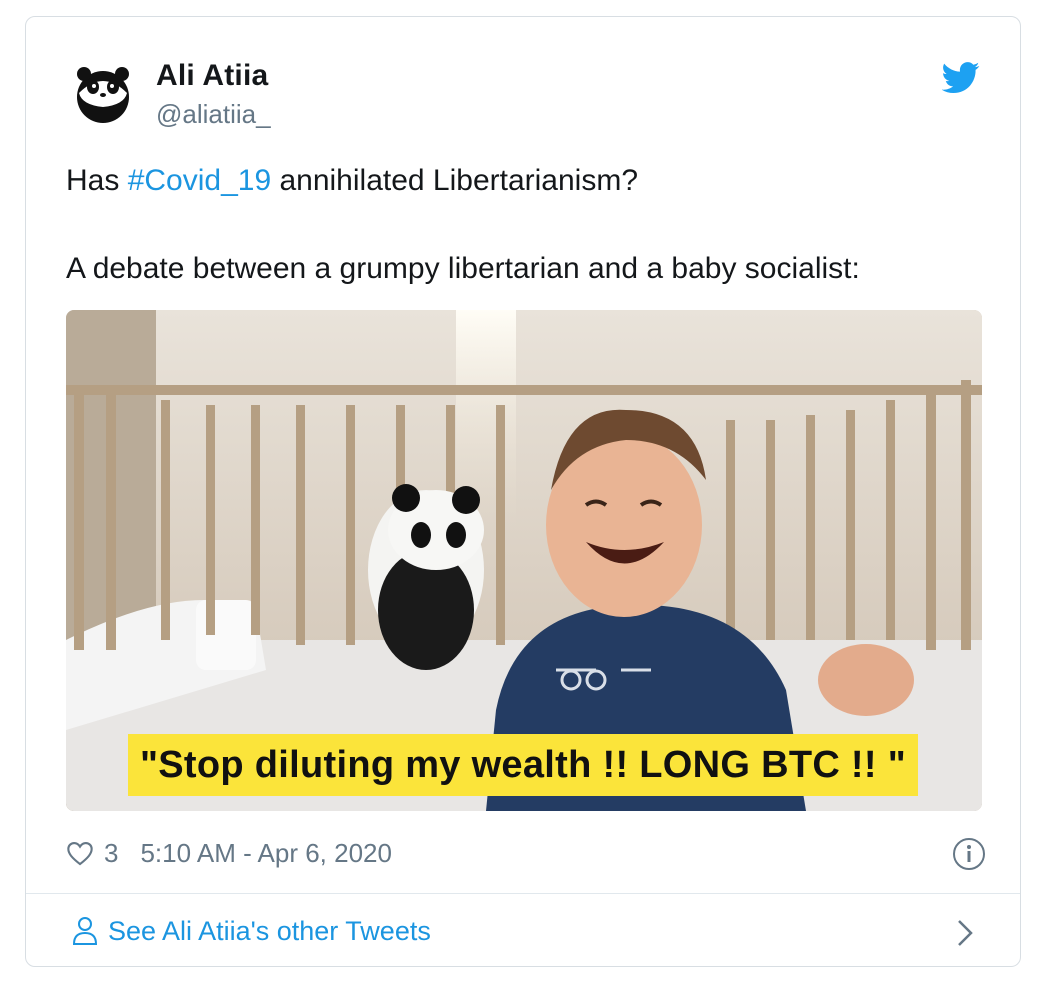 The width and height of the screenshot is (1052, 988). Describe the element at coordinates (199, 180) in the screenshot. I see `hashtag-link: #Covid_19` at that location.